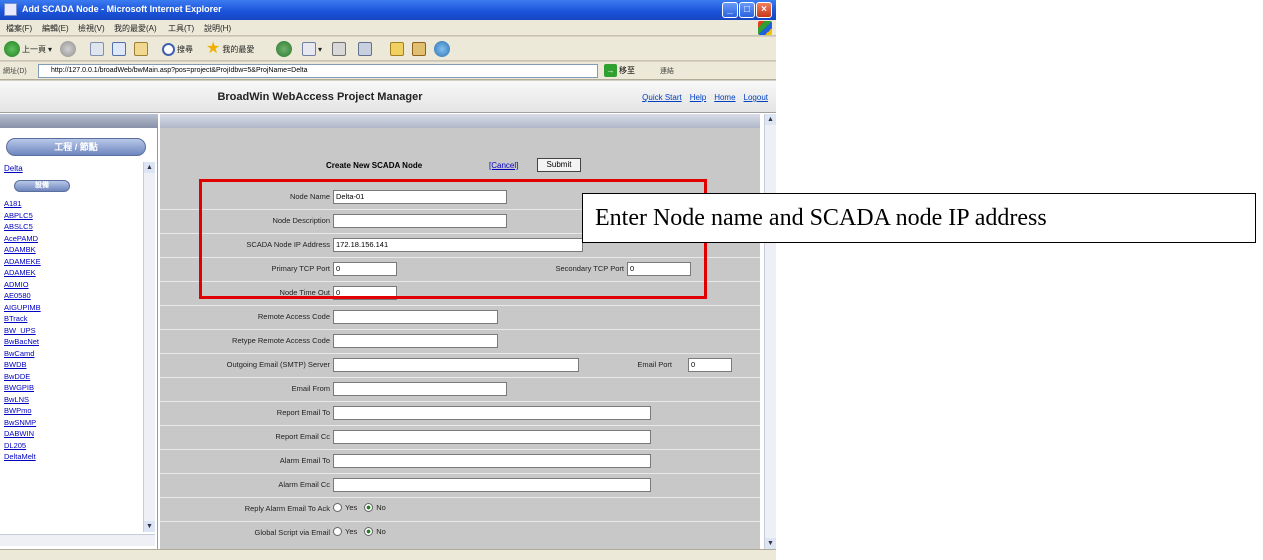 The height and width of the screenshot is (560, 1263). I want to click on folder-button, so click(397, 49).